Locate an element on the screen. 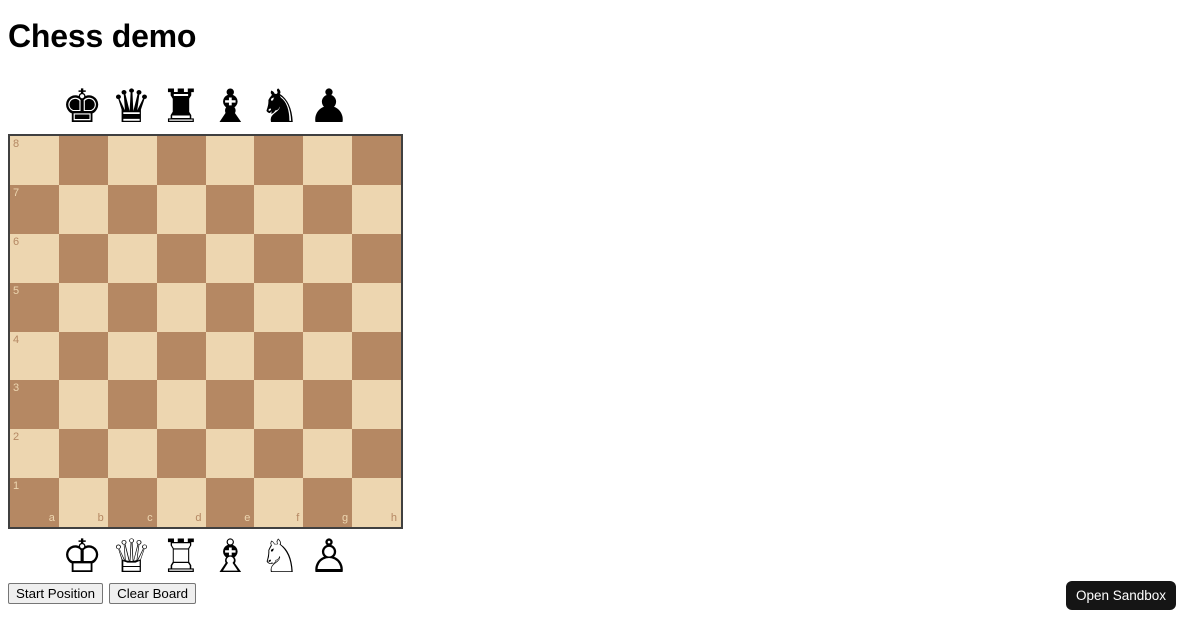 This screenshot has width=1200, height=630. board-square-h7 is located at coordinates (376, 209).